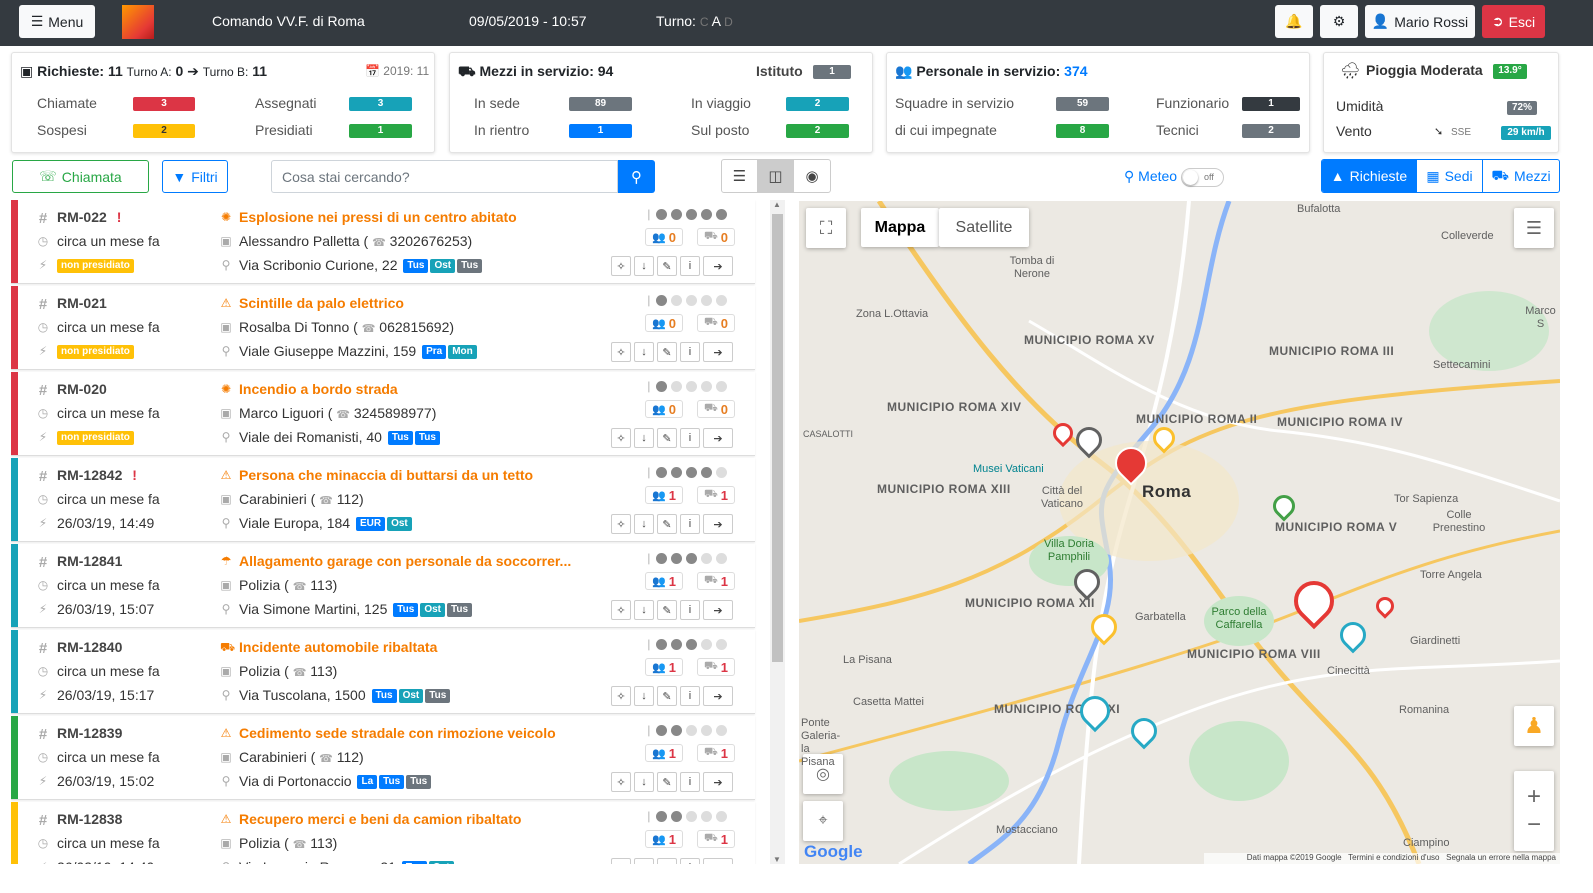  What do you see at coordinates (1294, 21) in the screenshot?
I see `notifications-button: 🔔` at bounding box center [1294, 21].